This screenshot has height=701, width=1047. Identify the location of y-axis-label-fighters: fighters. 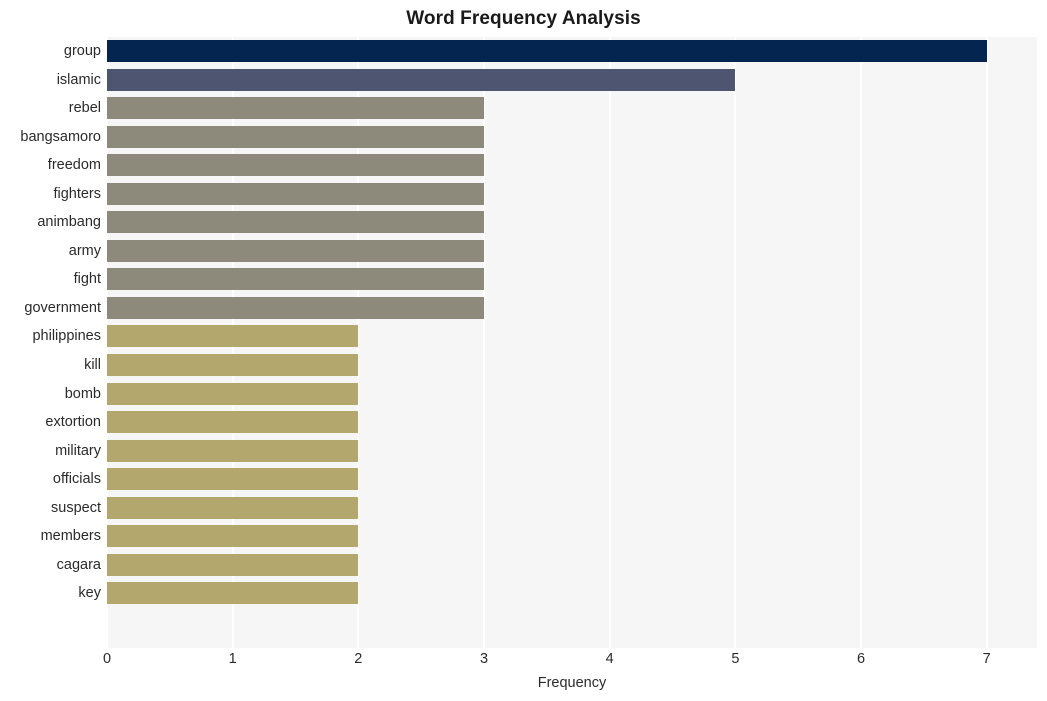
(50, 194).